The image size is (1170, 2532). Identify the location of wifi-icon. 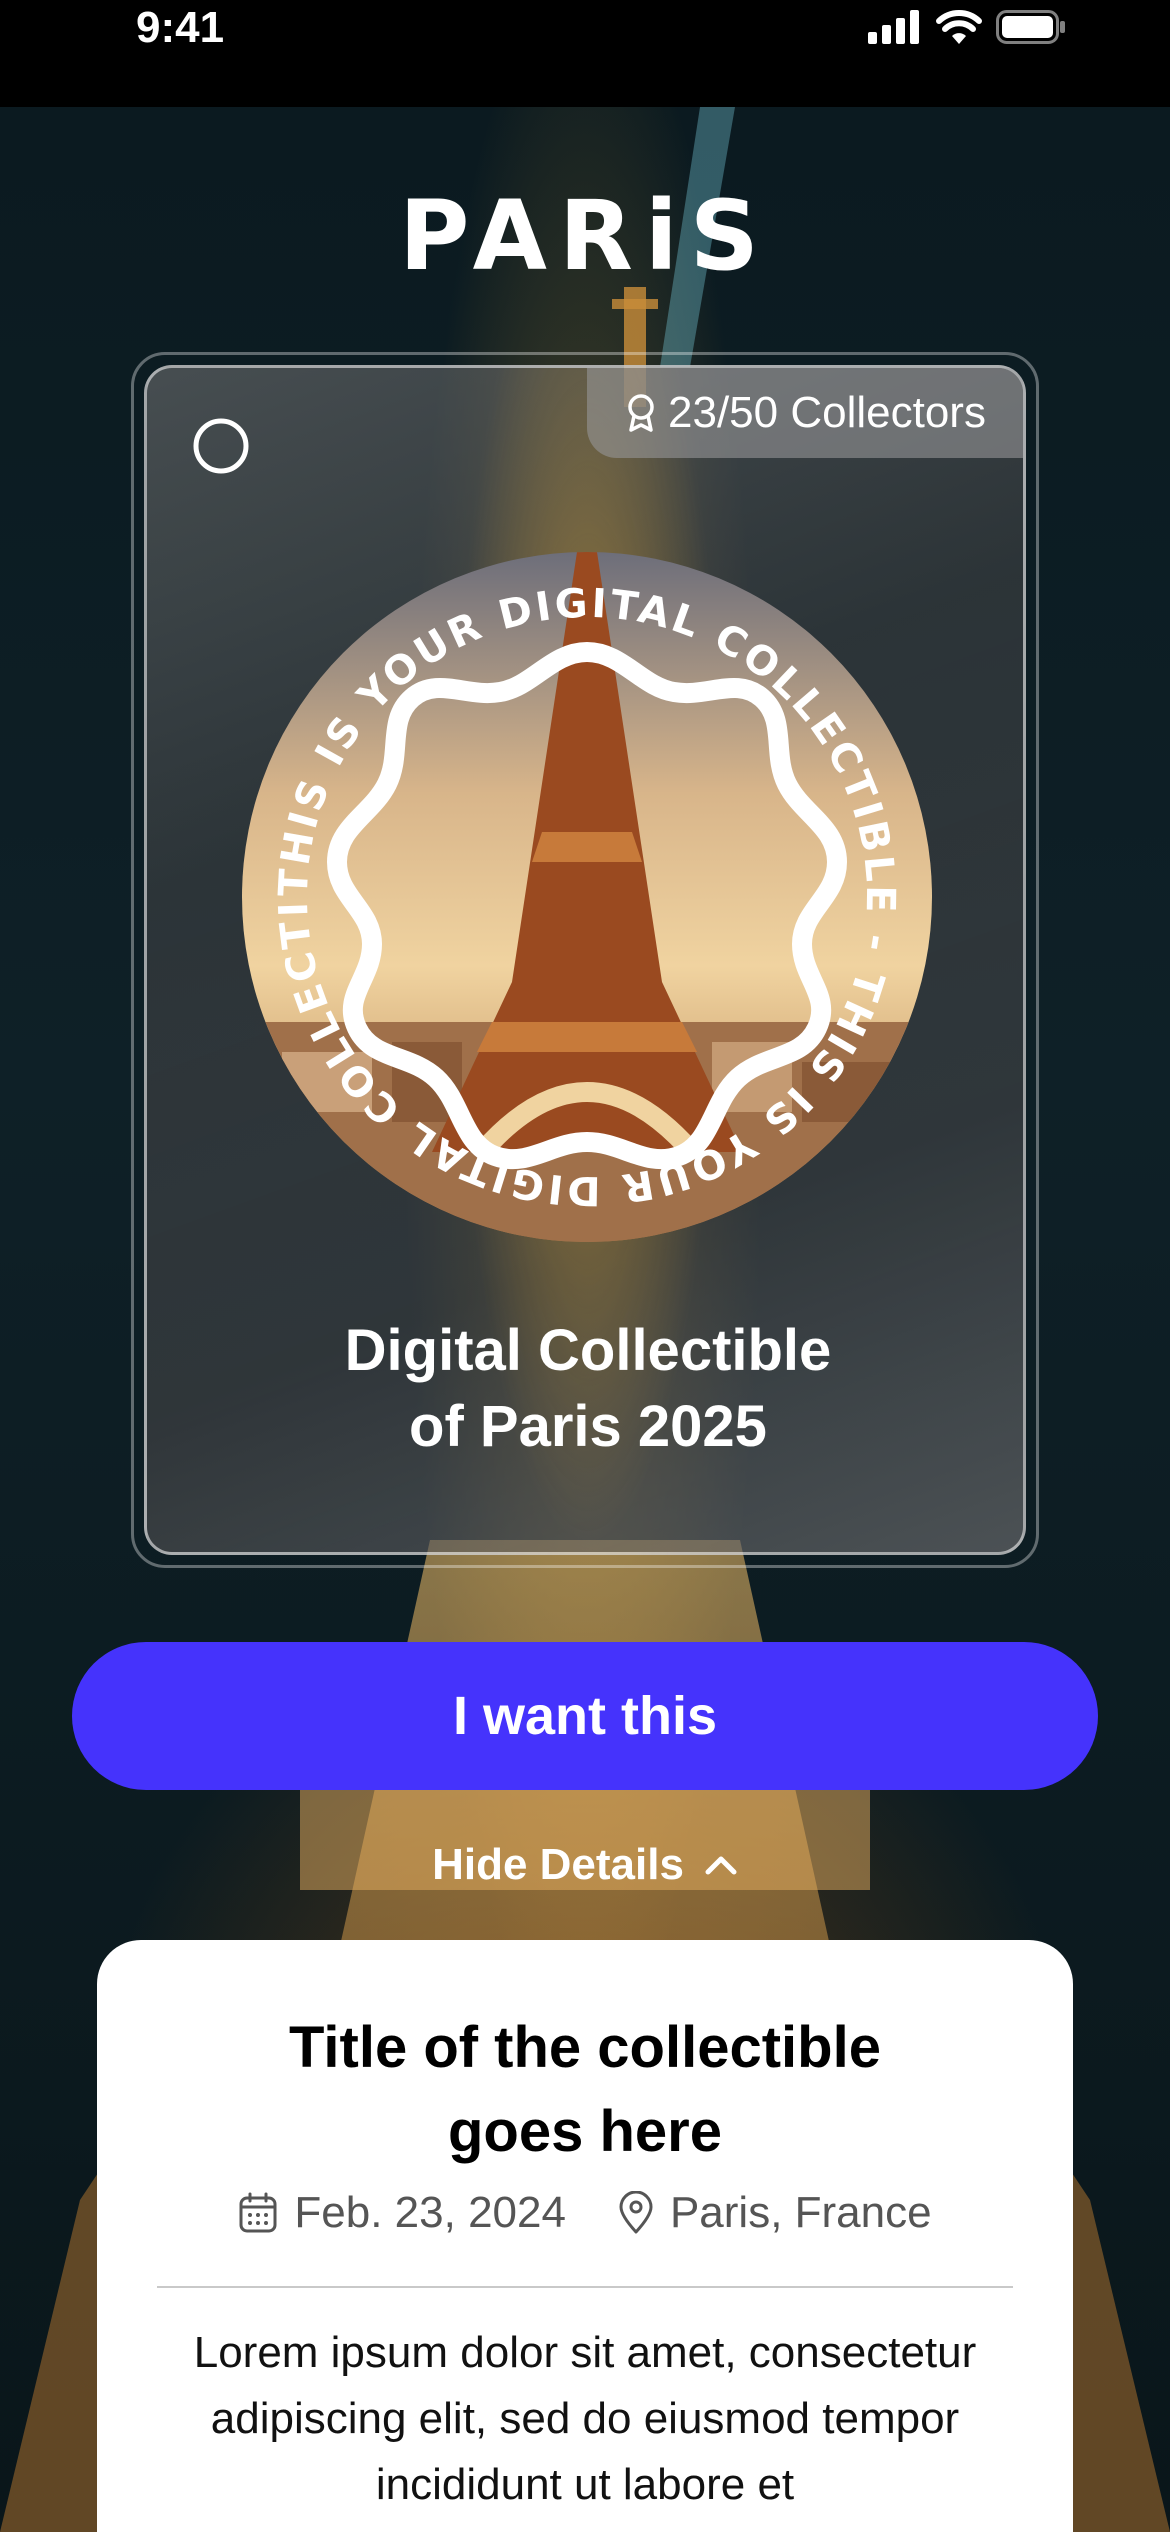
(959, 27).